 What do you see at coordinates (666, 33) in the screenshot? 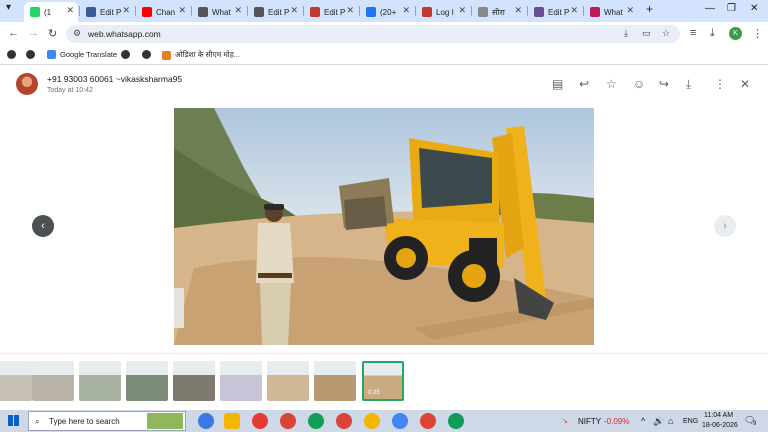
I see `bookmark-star-icon: ☆` at bounding box center [666, 33].